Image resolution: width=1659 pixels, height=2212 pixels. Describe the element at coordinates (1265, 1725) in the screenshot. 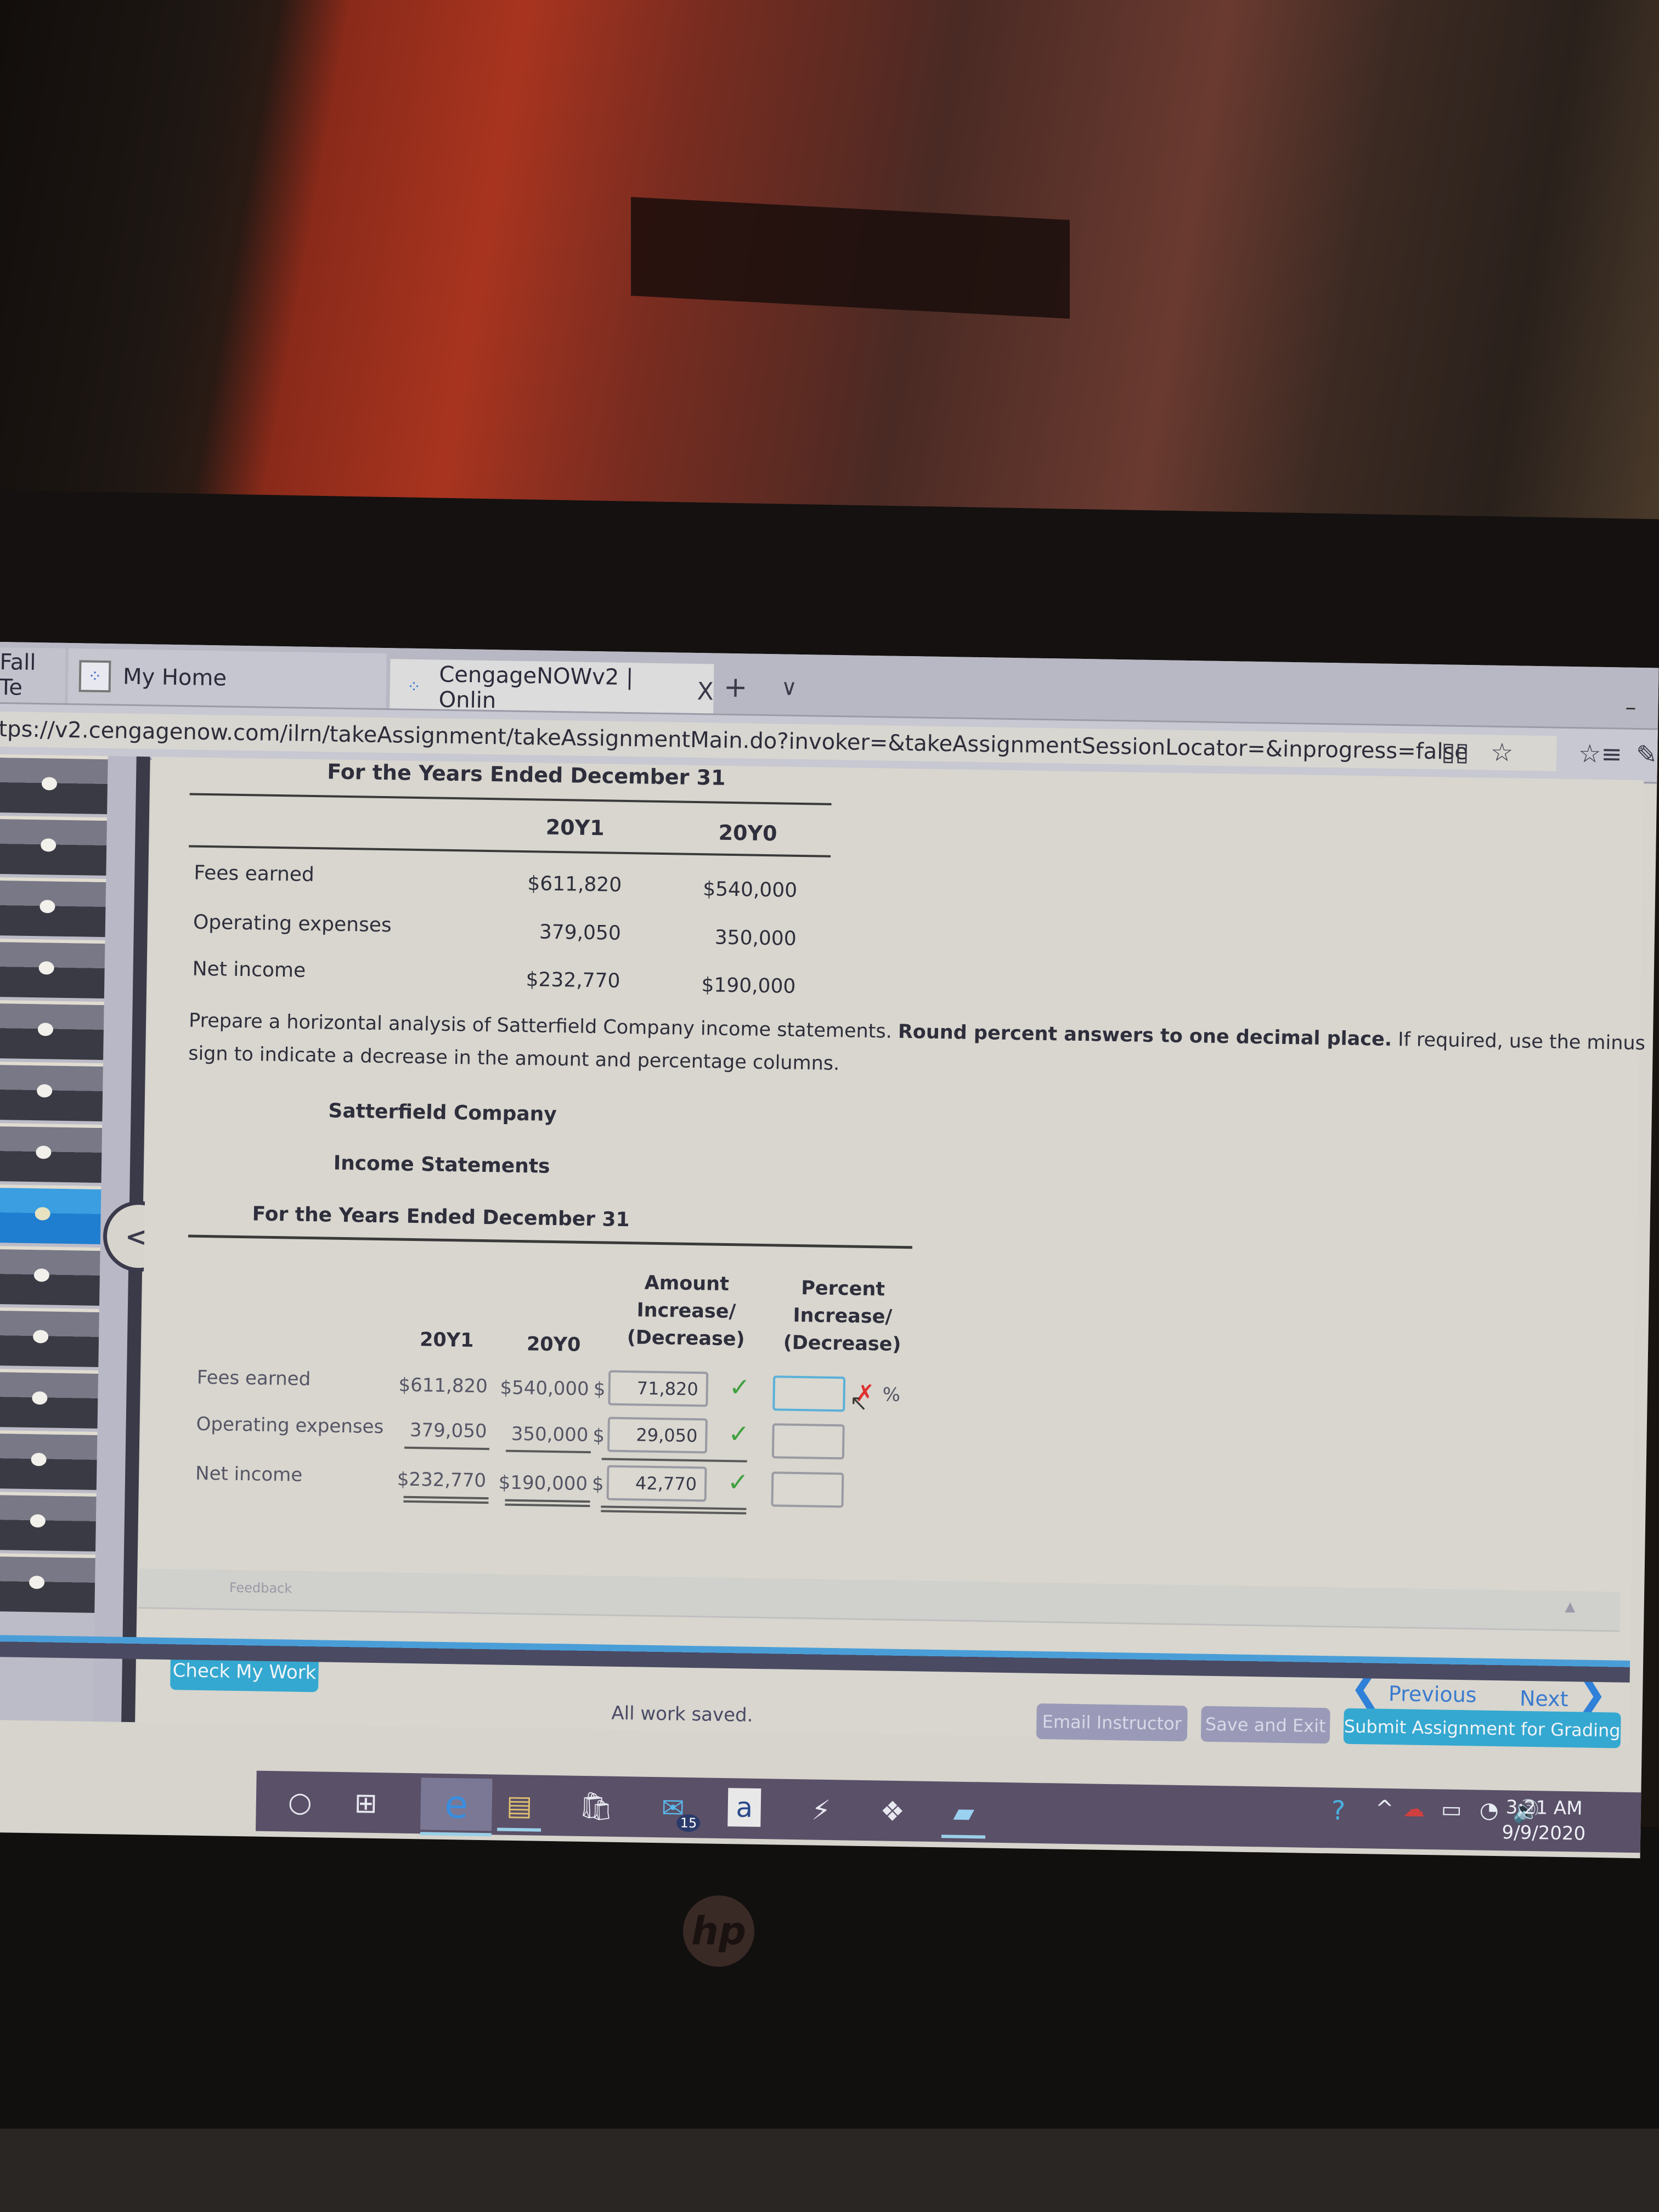

I see `save-and-exit-button: Save and Exit` at that location.